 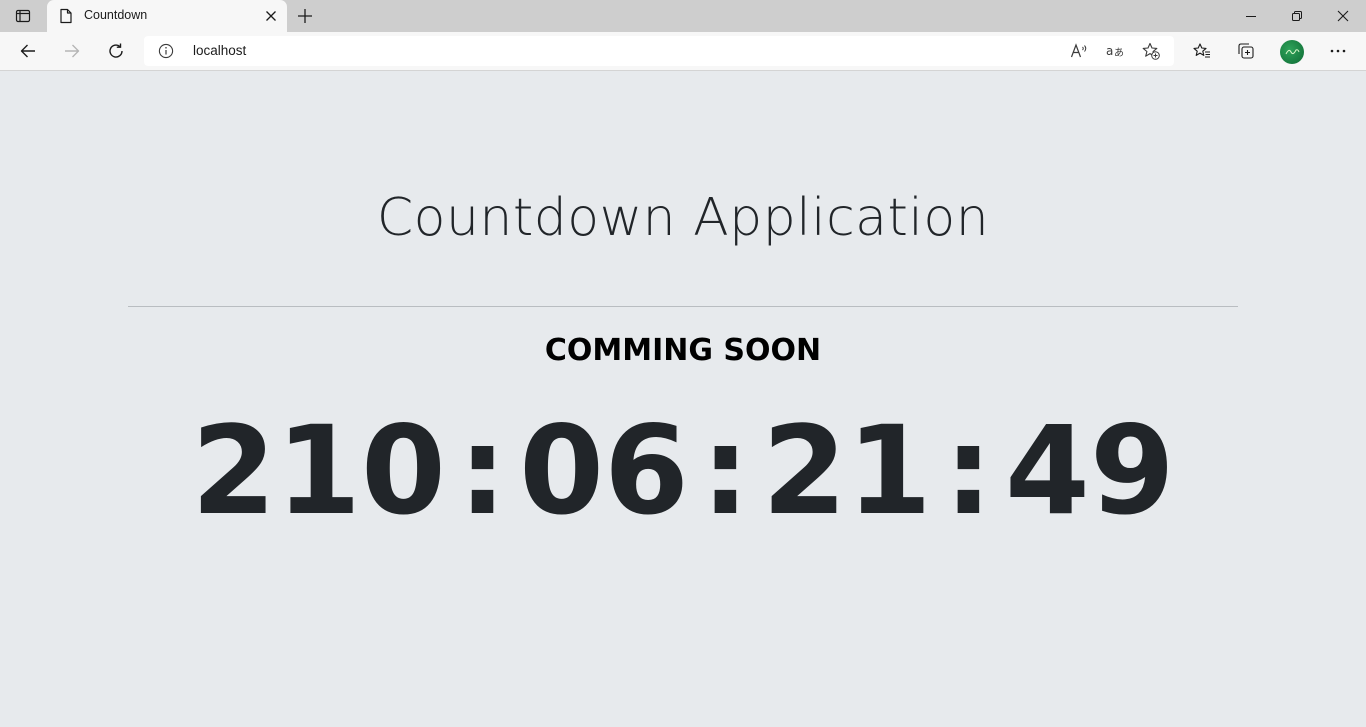 I want to click on refresh-icon, so click(x=116, y=50).